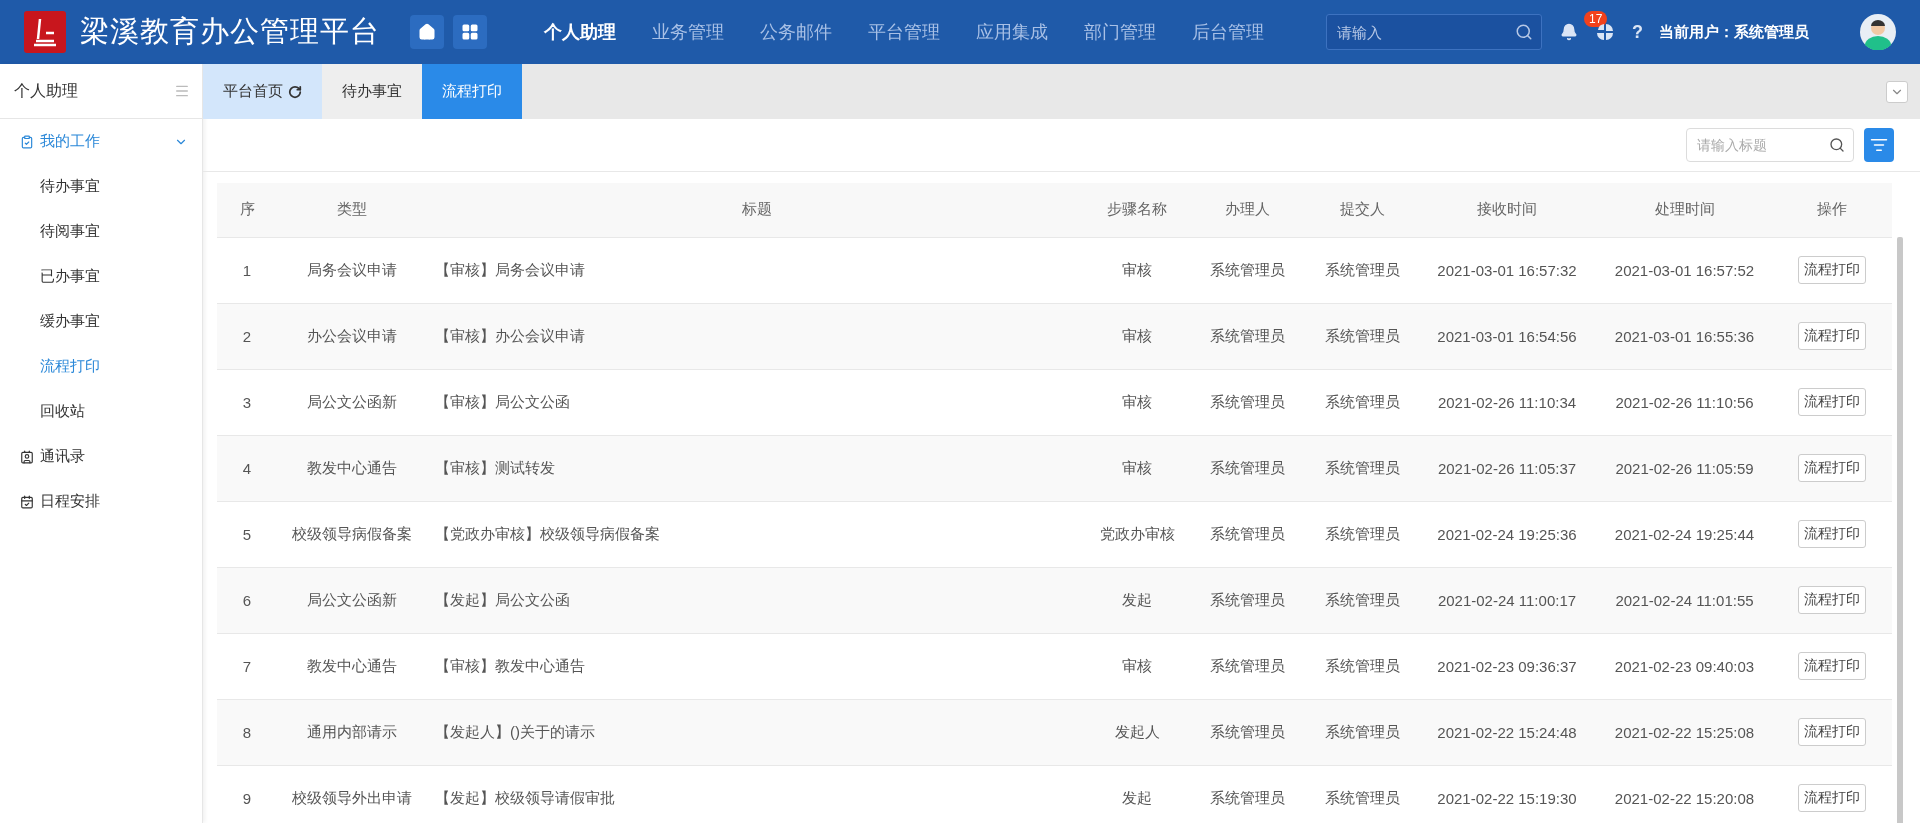 This screenshot has height=823, width=1920. I want to click on table-cell: 校级领导外出申请, so click(352, 794).